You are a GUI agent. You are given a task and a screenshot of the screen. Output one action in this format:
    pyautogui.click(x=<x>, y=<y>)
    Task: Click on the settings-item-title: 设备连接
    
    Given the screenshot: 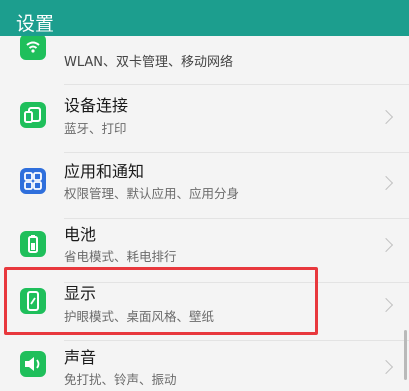 What is the action you would take?
    pyautogui.click(x=96, y=105)
    